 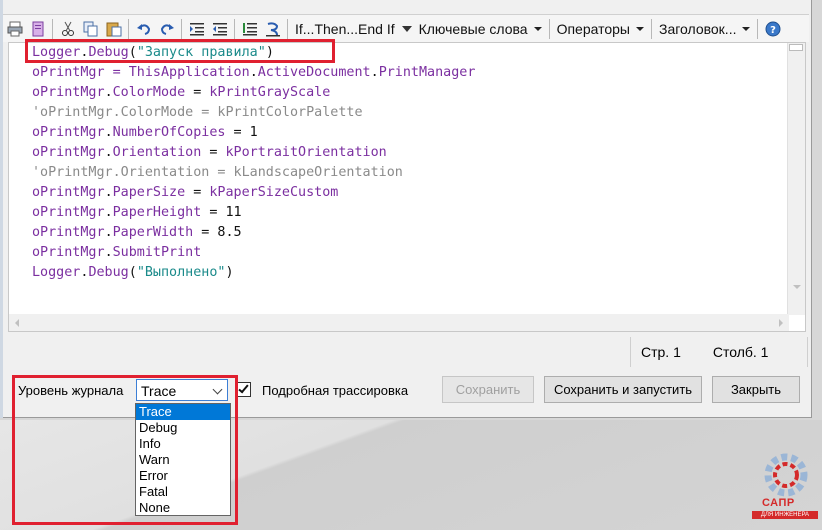 I want to click on code-token: oPrintMgr =, so click(x=80, y=72).